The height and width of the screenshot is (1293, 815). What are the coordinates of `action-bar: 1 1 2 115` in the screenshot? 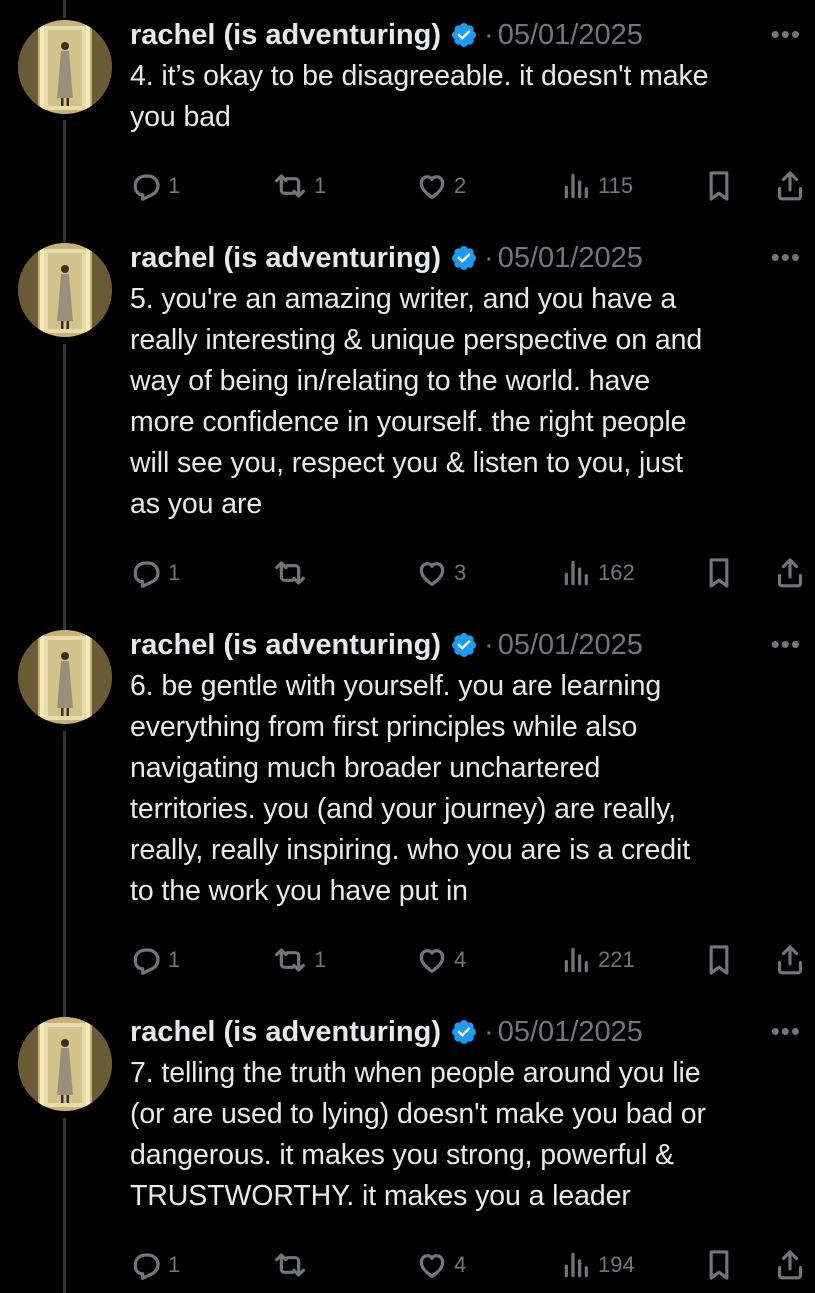 It's located at (466, 186).